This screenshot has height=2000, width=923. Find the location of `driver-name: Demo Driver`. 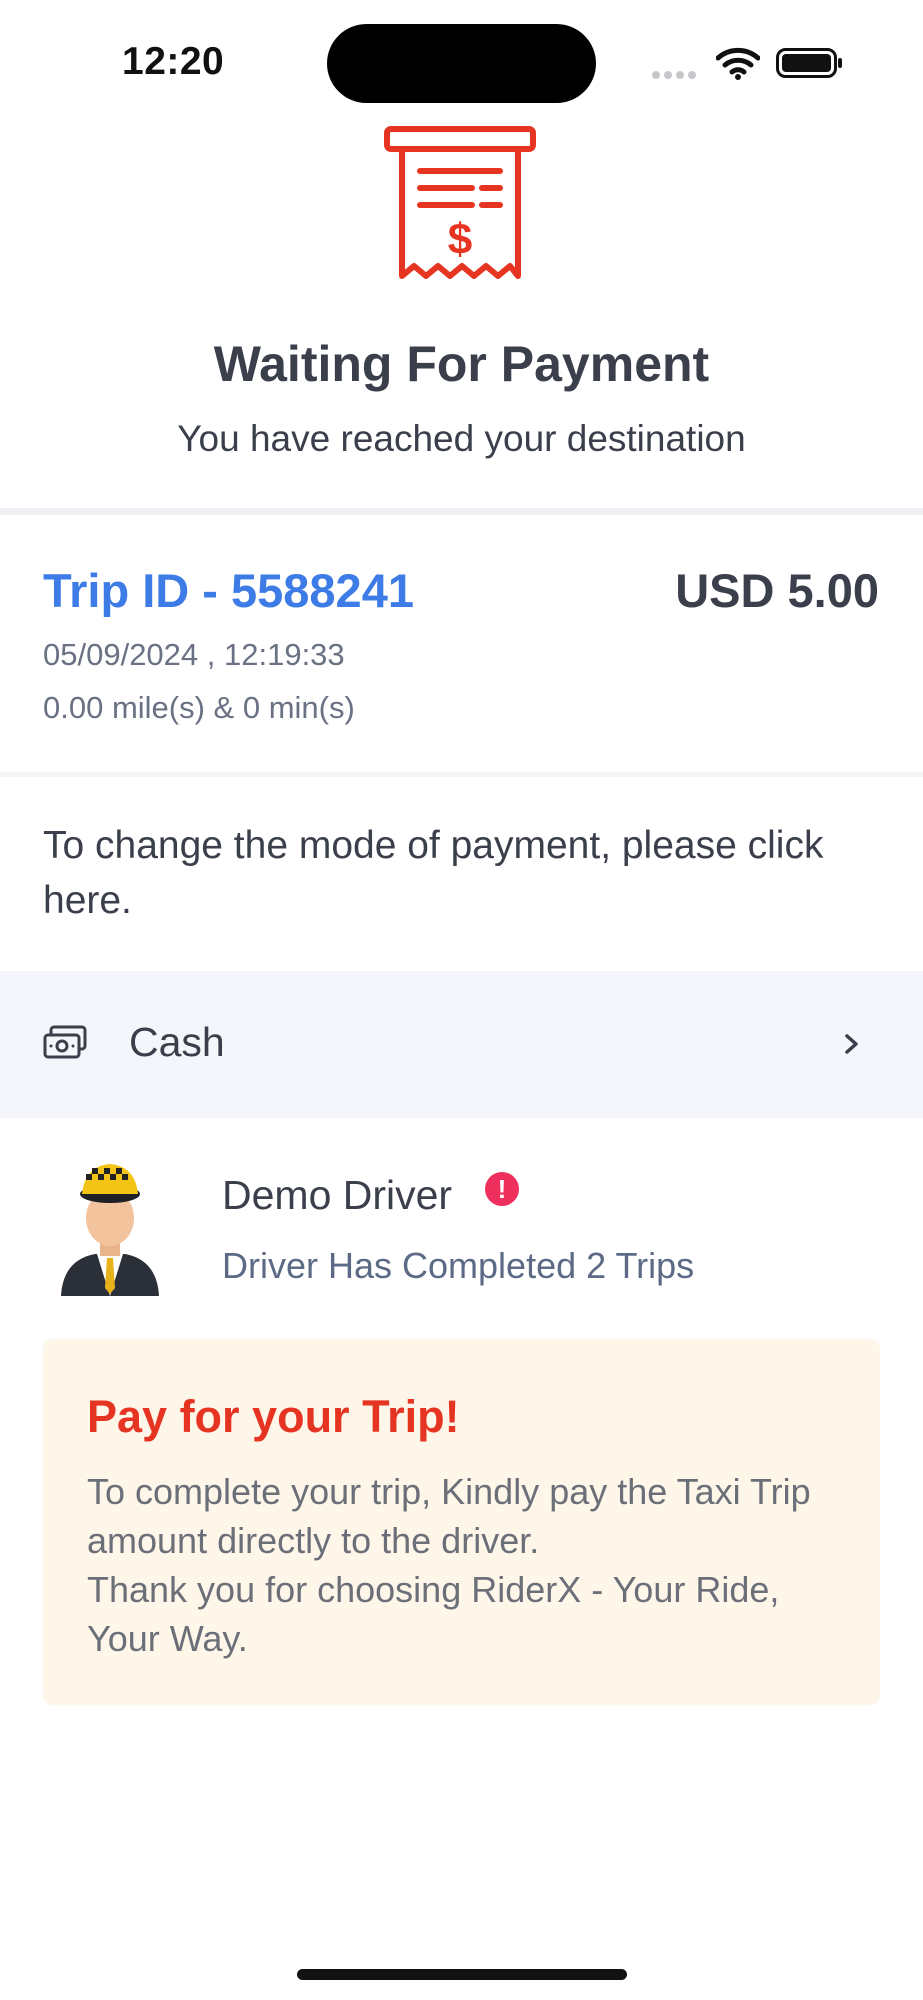

driver-name: Demo Driver is located at coordinates (337, 1195).